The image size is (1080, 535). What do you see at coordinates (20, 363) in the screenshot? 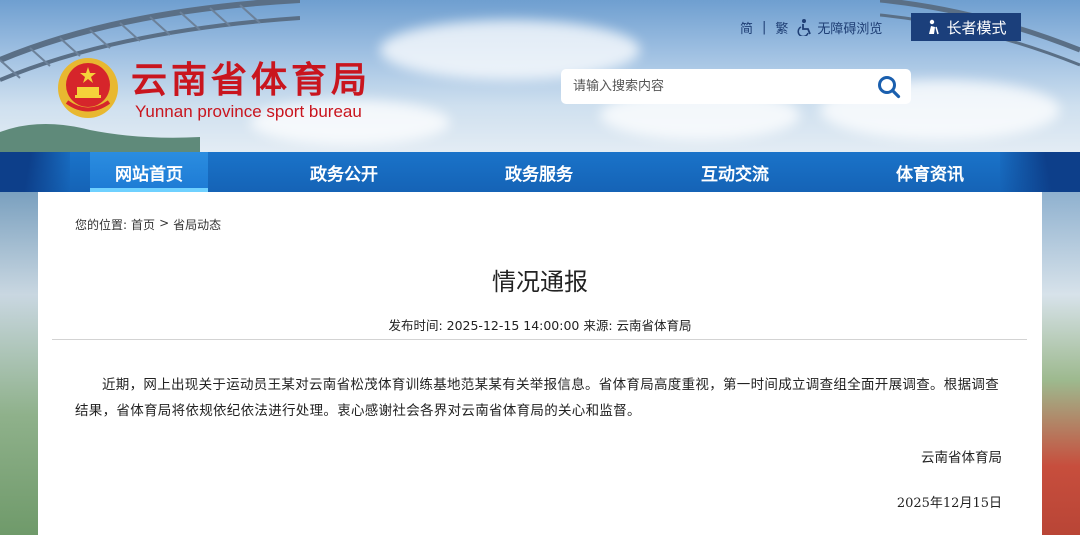
I see `side-background-left` at bounding box center [20, 363].